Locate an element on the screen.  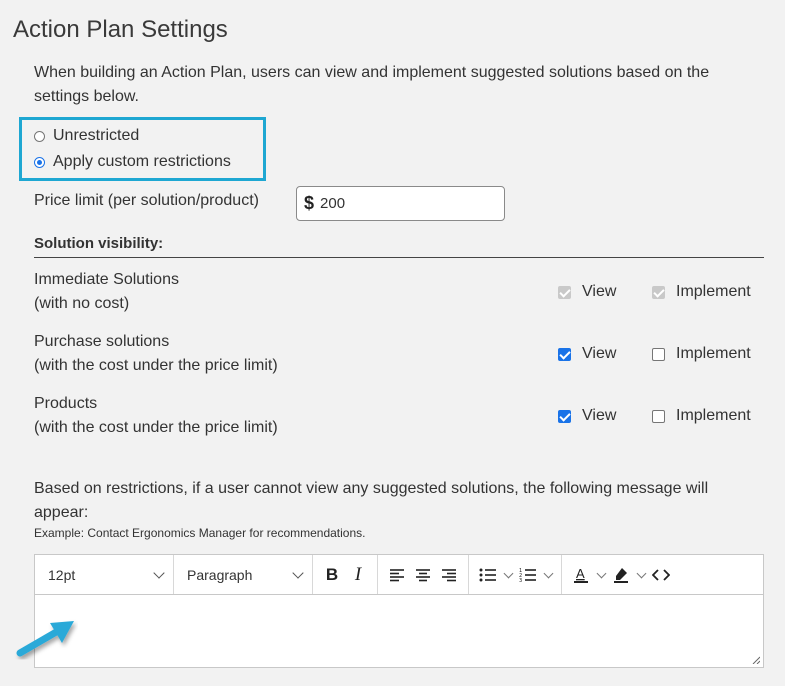
solution-visibility-heading: Solution visibility: is located at coordinates (99, 243).